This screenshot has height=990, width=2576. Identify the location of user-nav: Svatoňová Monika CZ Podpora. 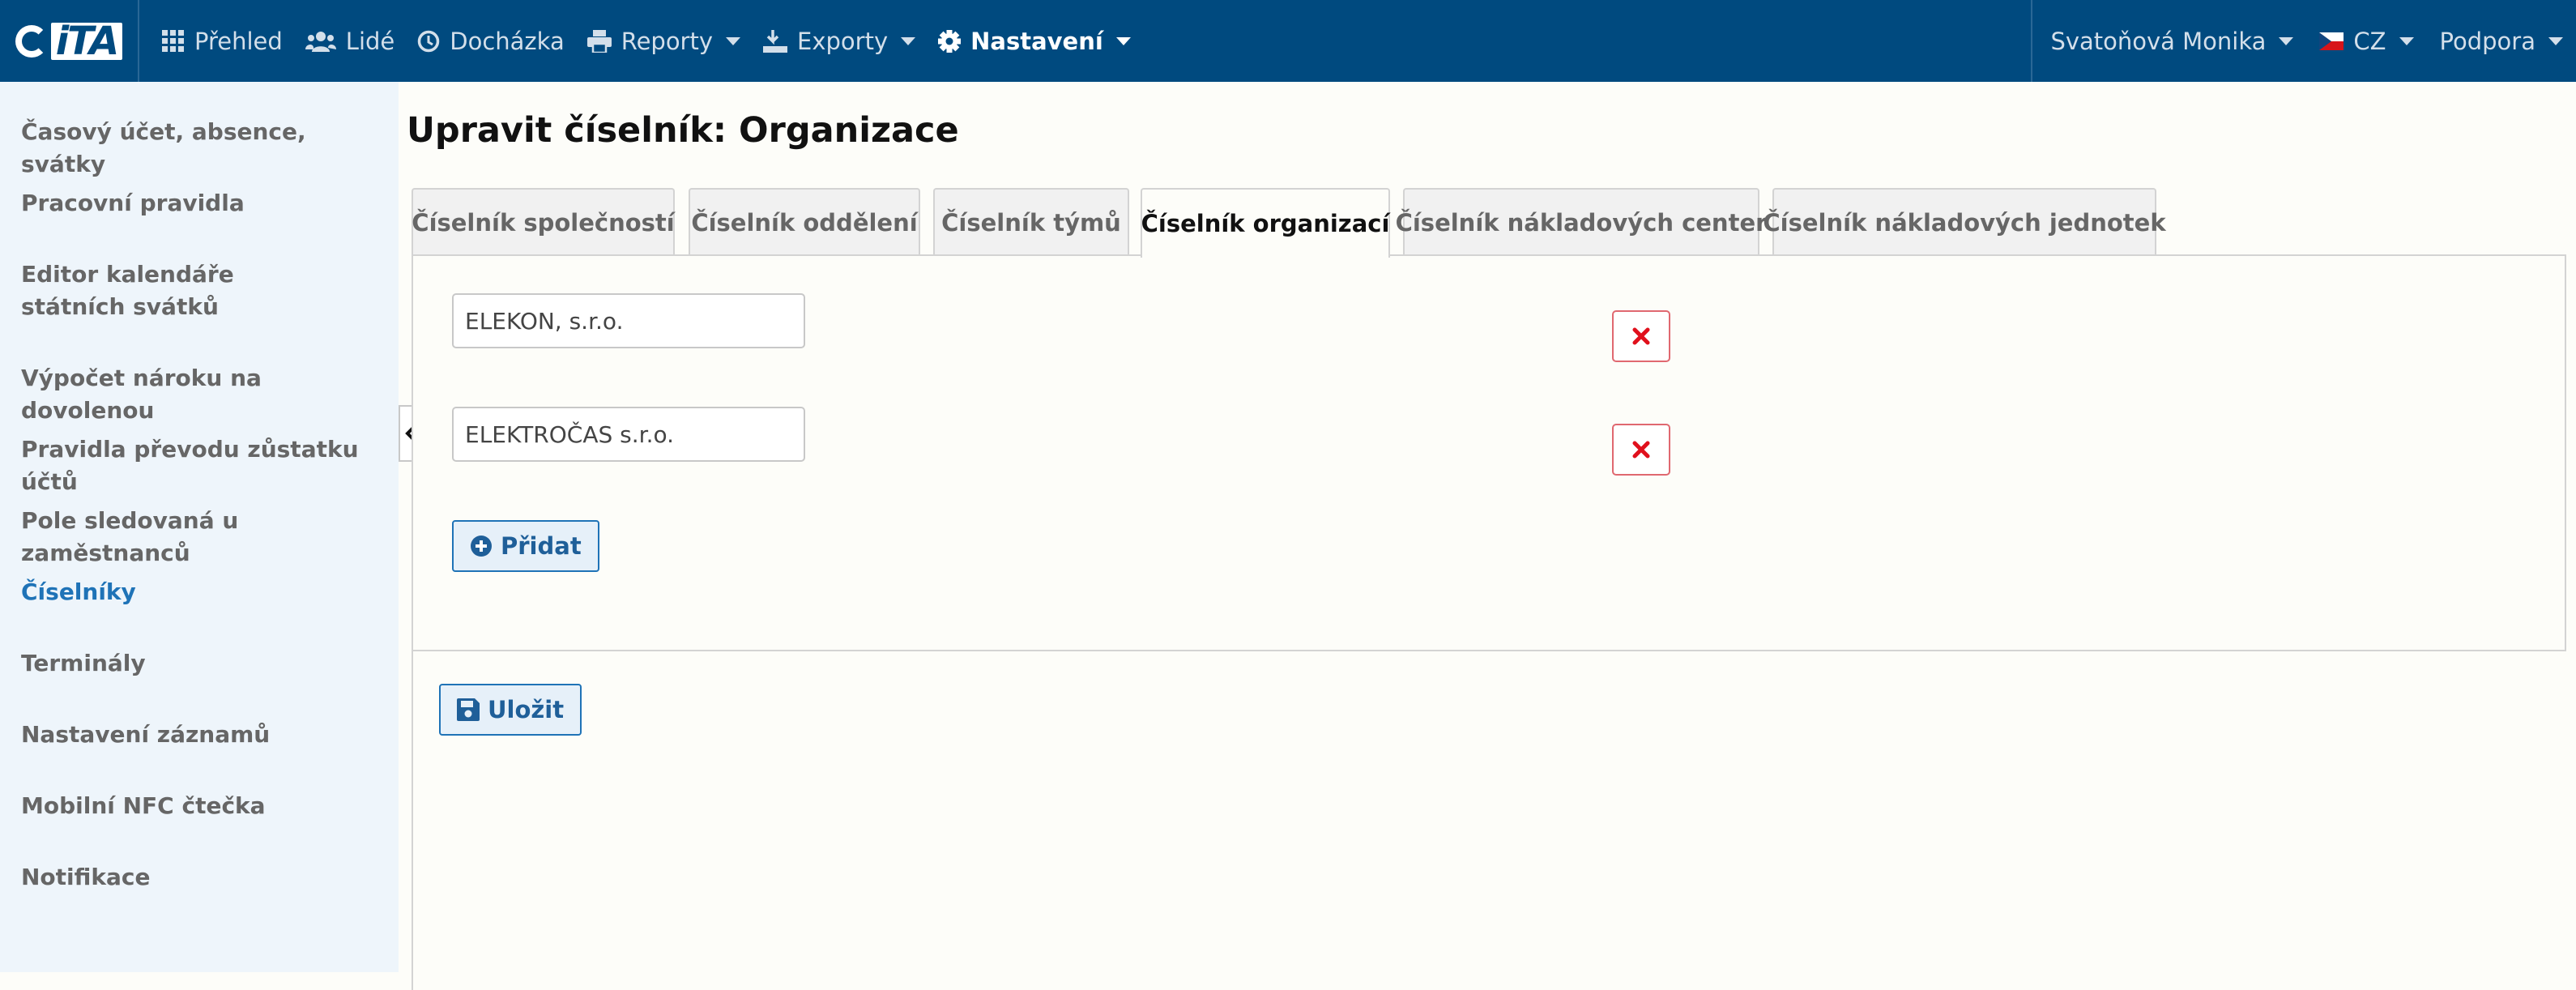
(2303, 41).